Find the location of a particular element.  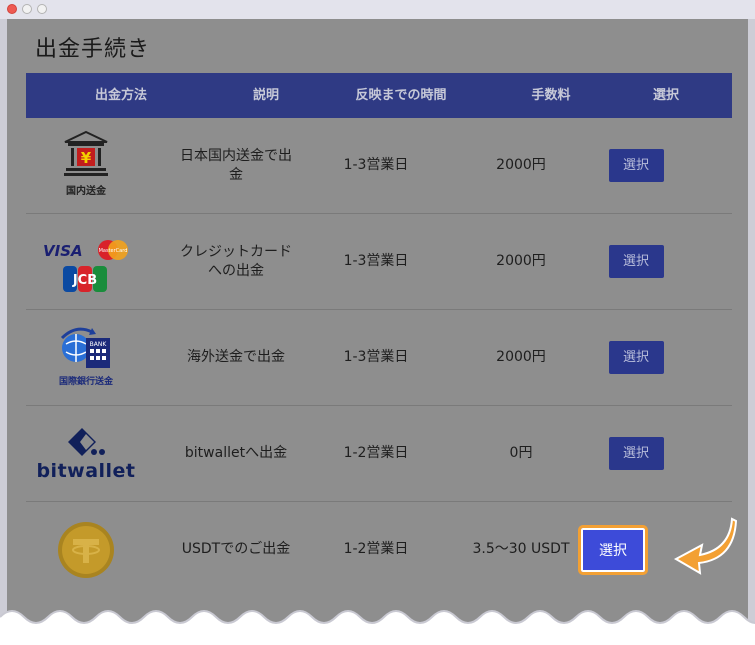

torn-edge-divider is located at coordinates (377, 627).